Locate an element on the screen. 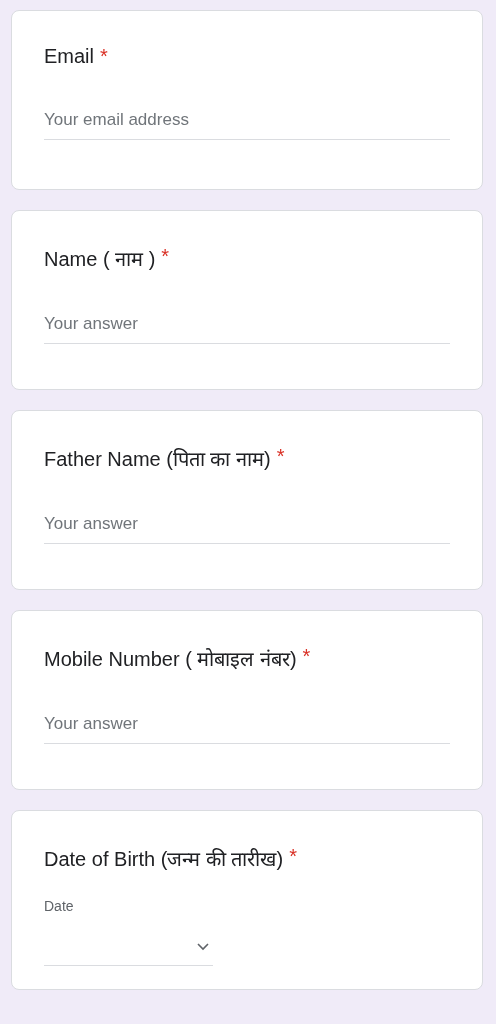 The height and width of the screenshot is (1024, 496). question-title: Date of Birth (जन्म की तारीख) is located at coordinates (164, 859).